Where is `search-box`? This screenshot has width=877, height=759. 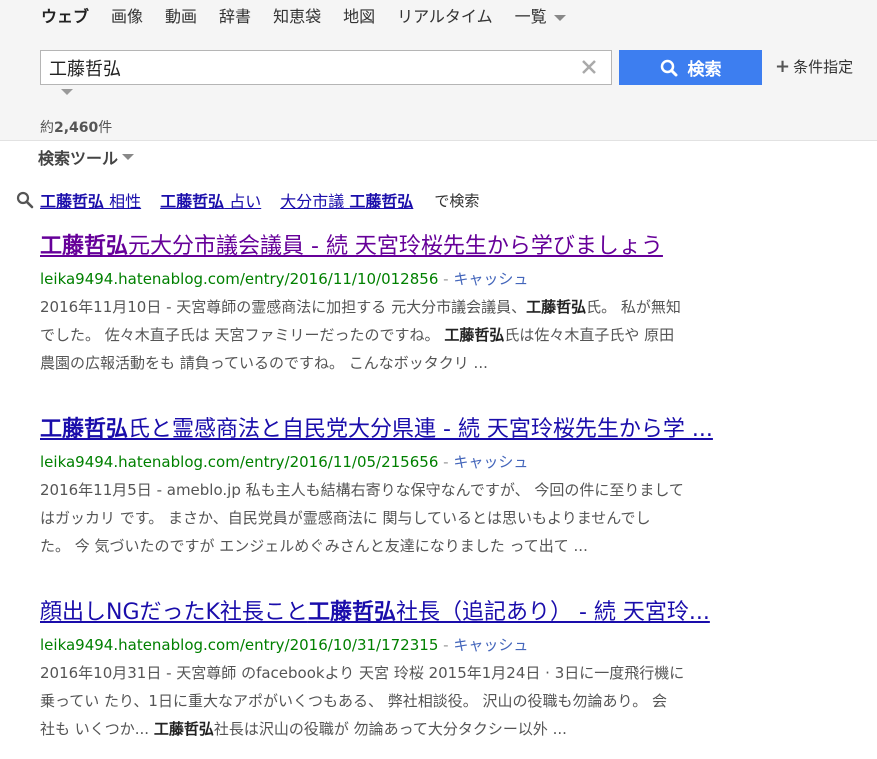
search-box is located at coordinates (326, 67).